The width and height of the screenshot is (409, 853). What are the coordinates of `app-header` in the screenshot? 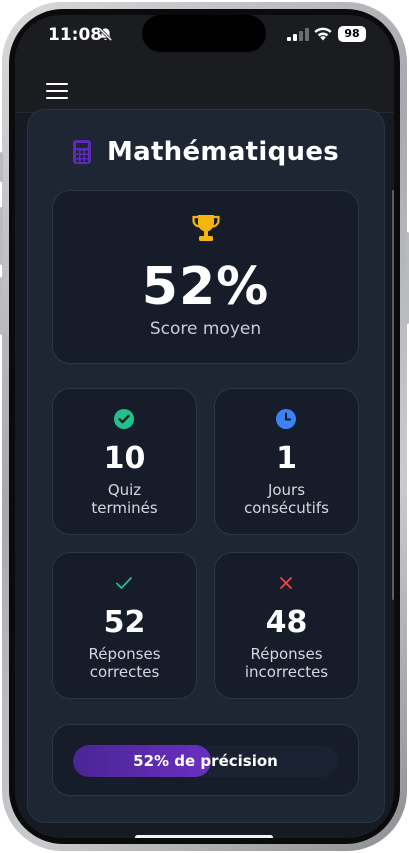 It's located at (204, 85).